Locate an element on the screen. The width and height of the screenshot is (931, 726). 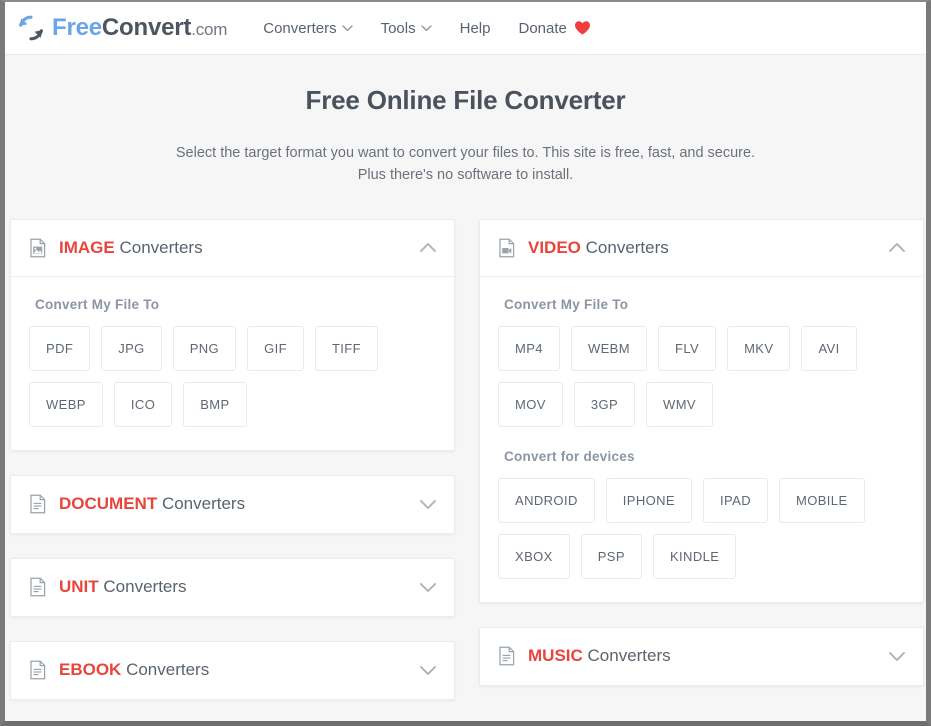
converter-card-music: MUSIC Converters is located at coordinates (701, 656).